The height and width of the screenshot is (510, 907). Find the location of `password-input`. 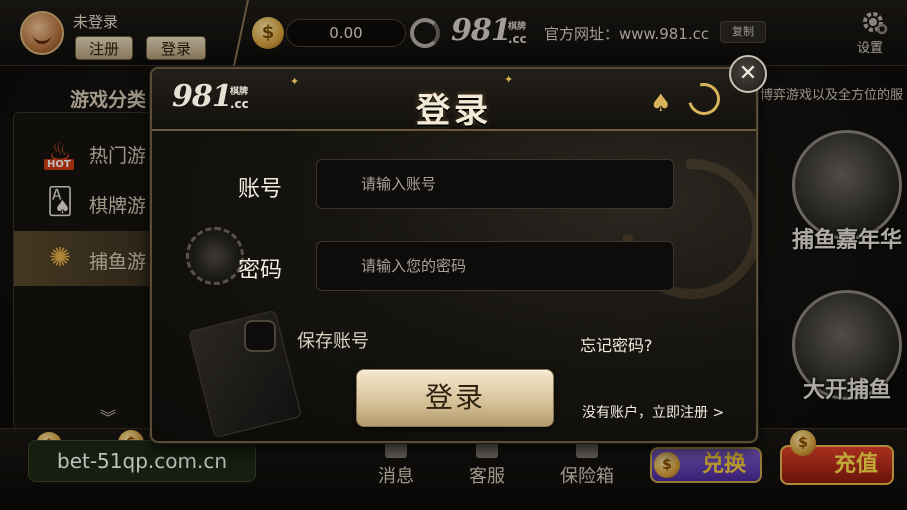

password-input is located at coordinates (495, 266).